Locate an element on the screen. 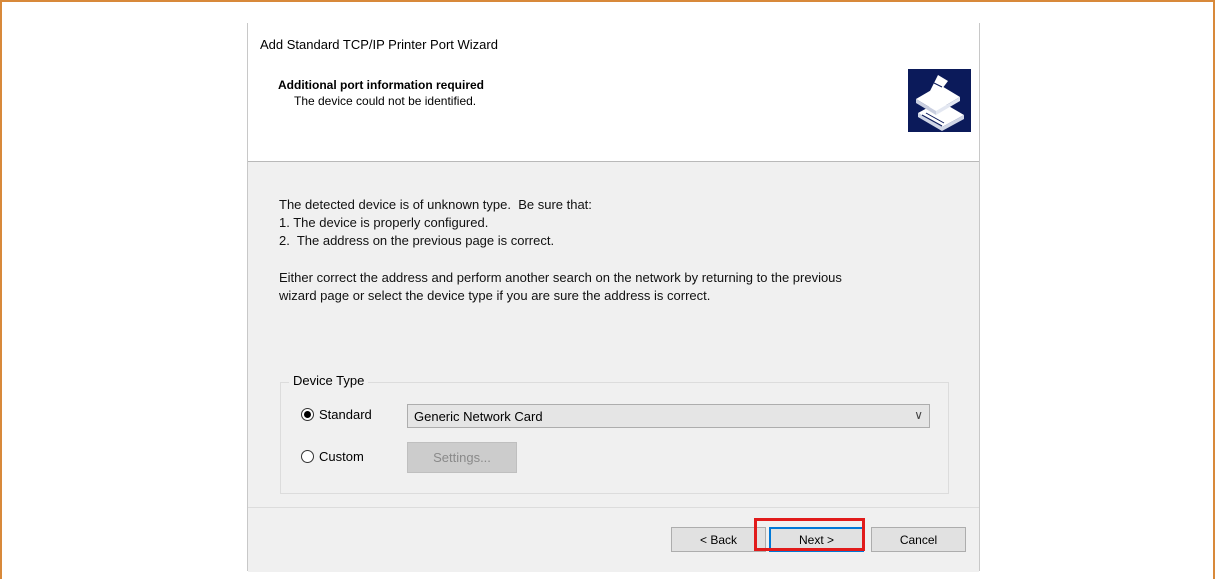 This screenshot has width=1217, height=579. check-item-1: 1. The device is properly configured. is located at coordinates (384, 222).